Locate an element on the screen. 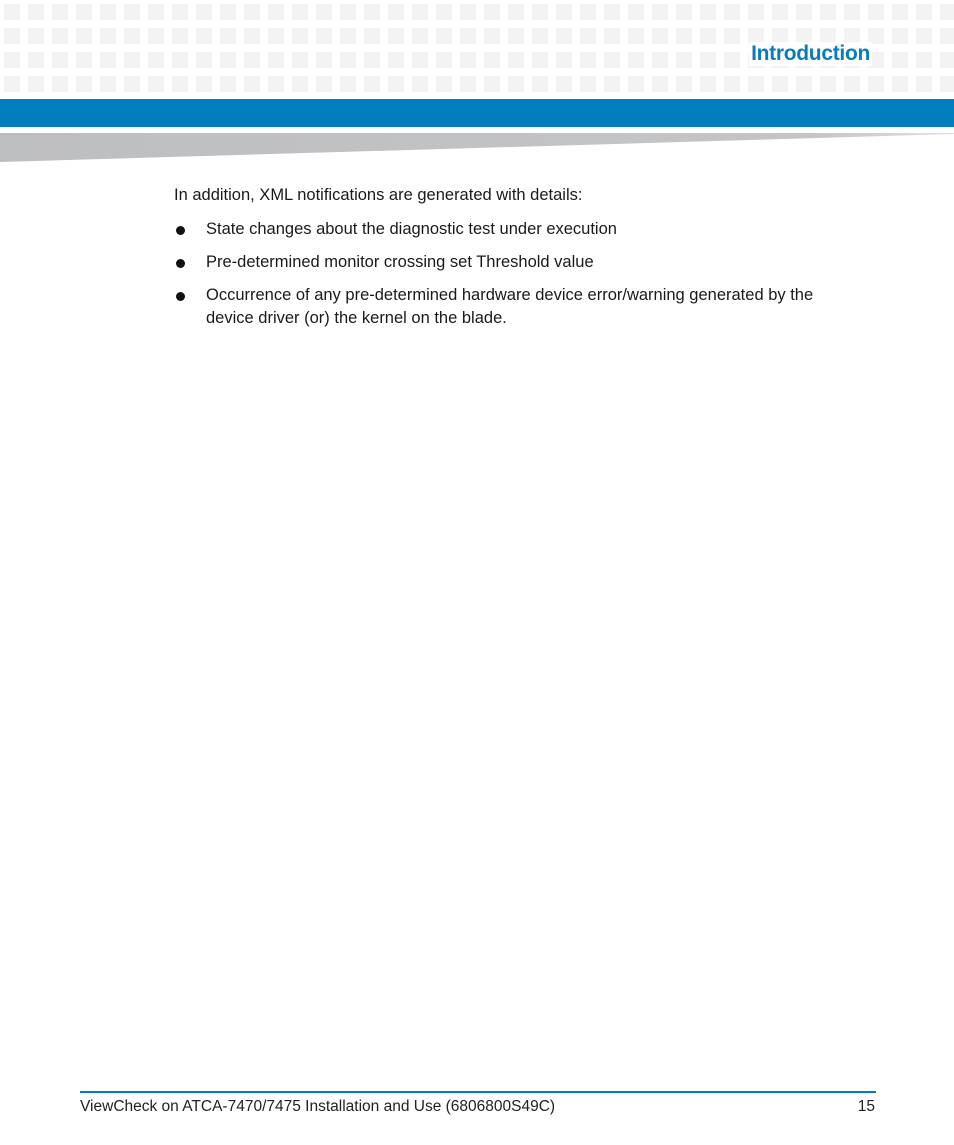 Image resolution: width=954 pixels, height=1145 pixels. header-blue-band is located at coordinates (477, 113).